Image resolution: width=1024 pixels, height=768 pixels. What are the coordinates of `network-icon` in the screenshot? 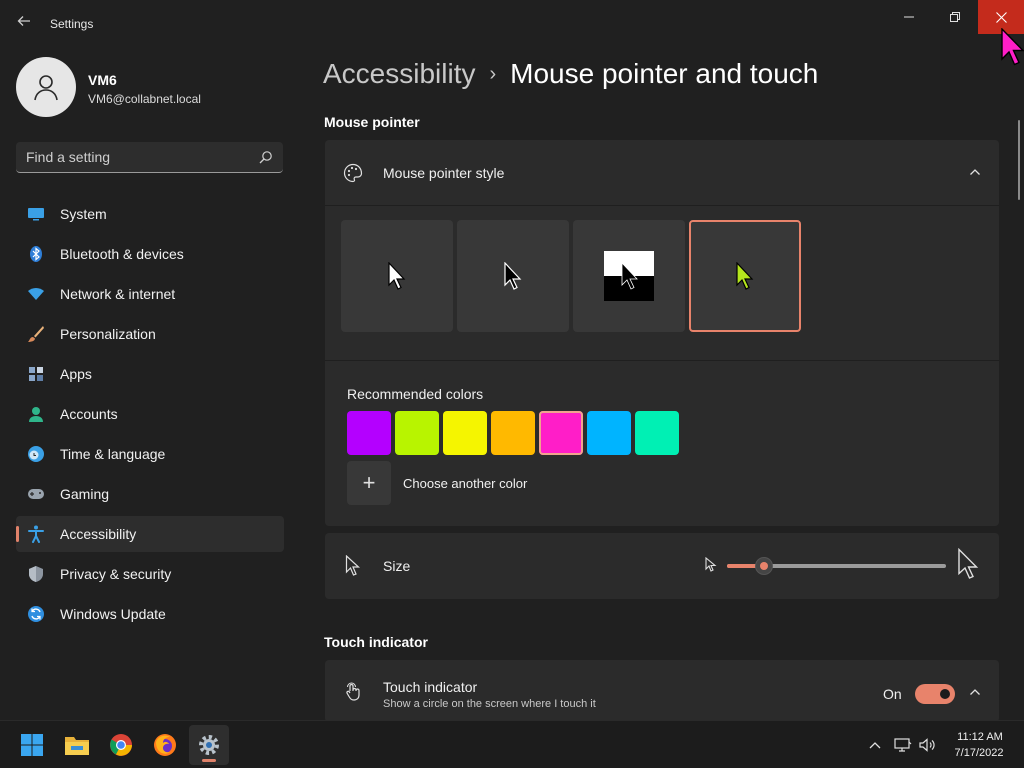 It's located at (903, 745).